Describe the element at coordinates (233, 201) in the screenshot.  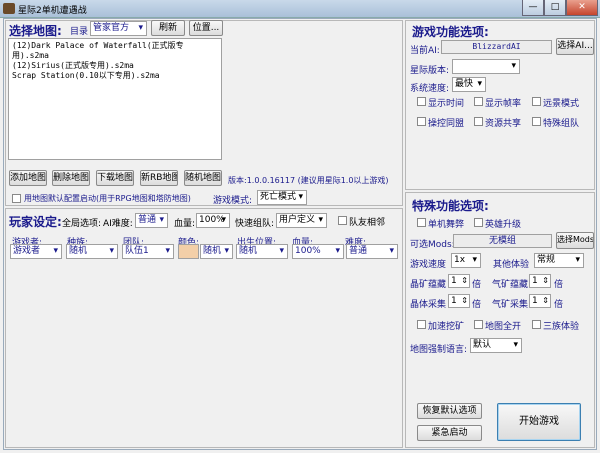
I see `game-mode-label: 游戏模式:` at that location.